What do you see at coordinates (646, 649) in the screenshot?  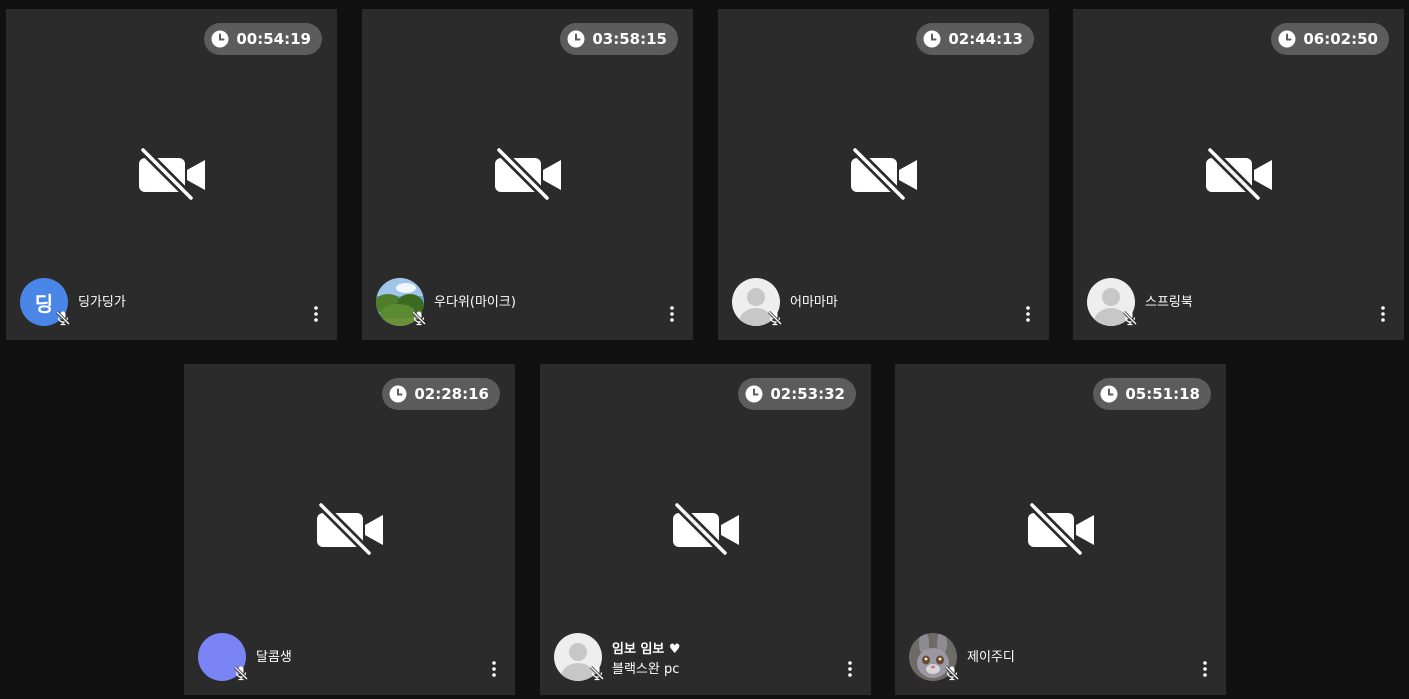 I see `participant-name: 임보 임보 ♥` at bounding box center [646, 649].